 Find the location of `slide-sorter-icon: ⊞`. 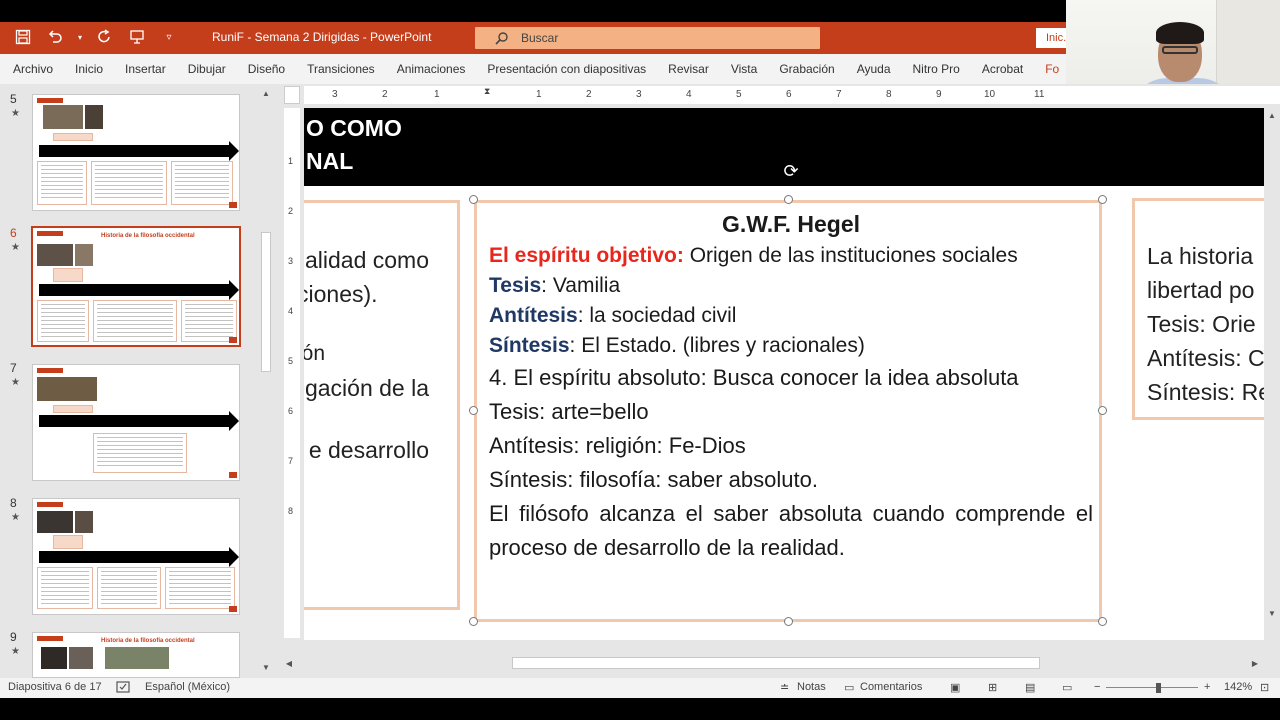

slide-sorter-icon: ⊞ is located at coordinates (992, 687).